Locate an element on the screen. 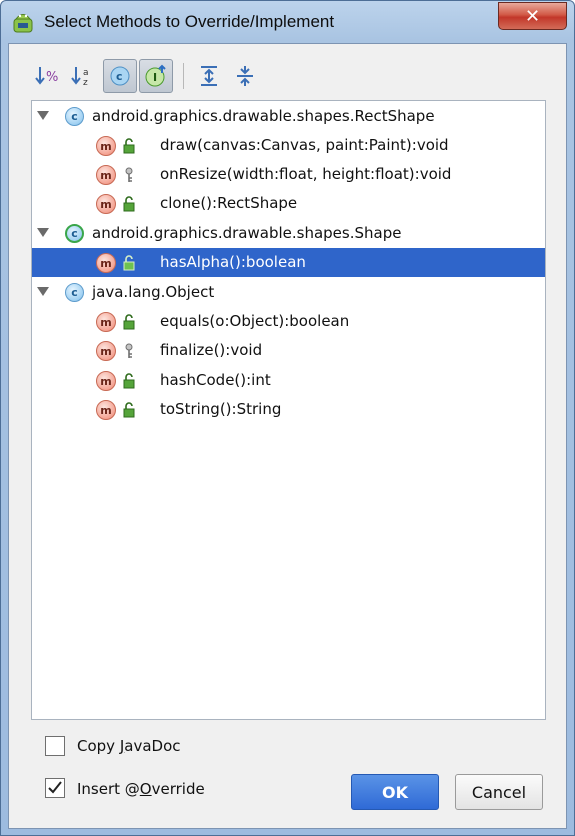  method-signature: toString():String is located at coordinates (221, 409).